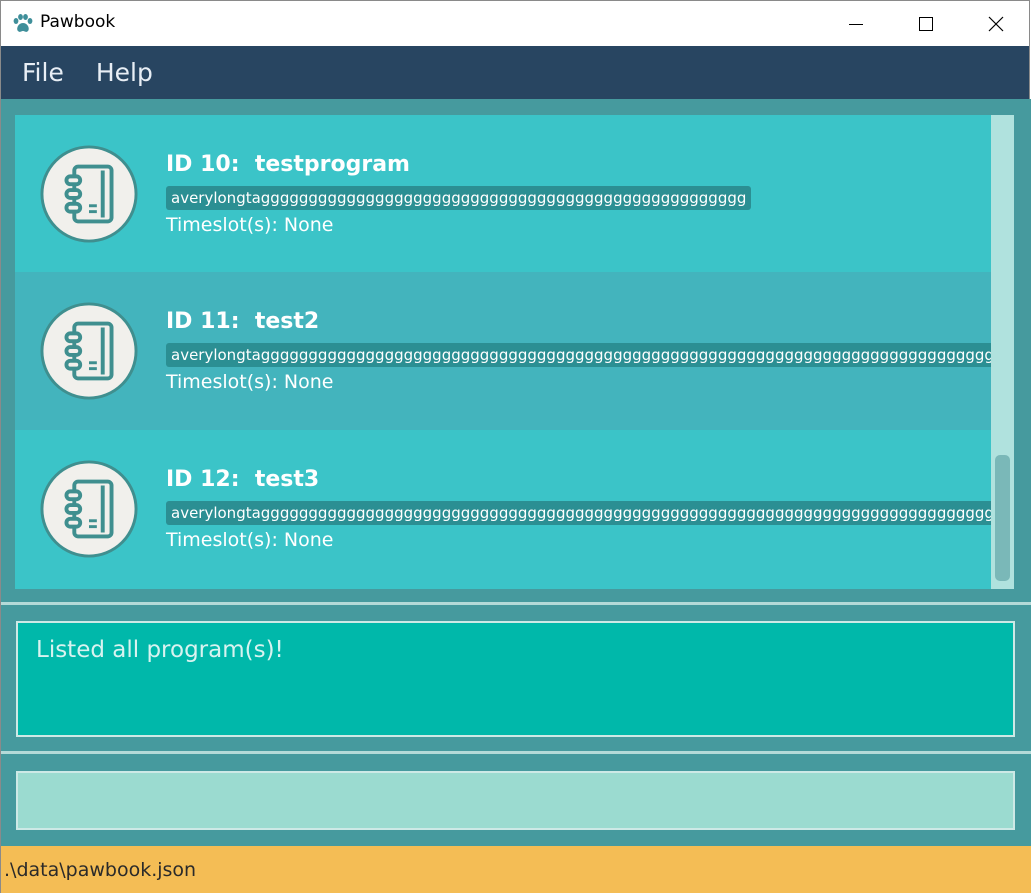 This screenshot has height=894, width=1032. I want to click on result-display: Listed all program(s)!, so click(515, 679).